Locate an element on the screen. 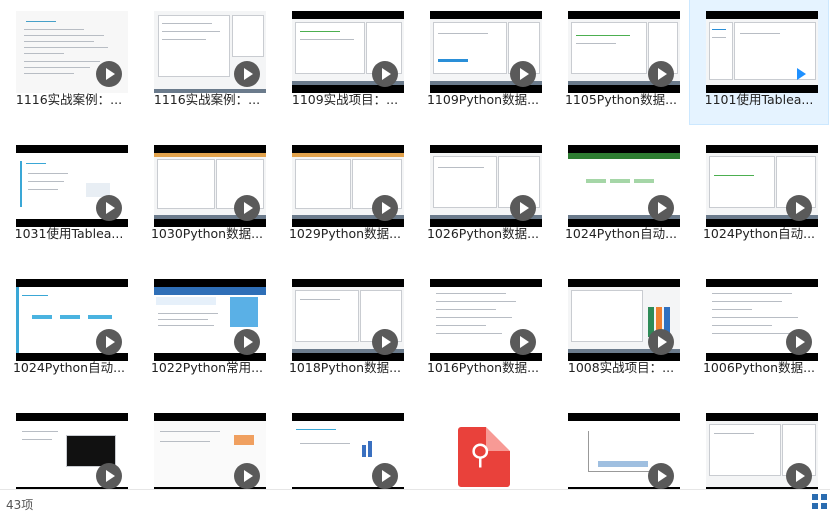  thumbnail-view-icon is located at coordinates (820, 502).